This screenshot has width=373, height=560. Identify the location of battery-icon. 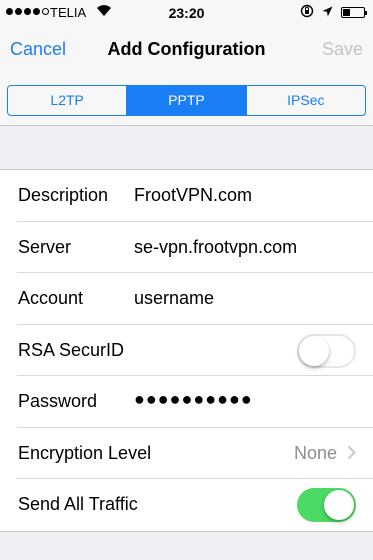
(354, 12).